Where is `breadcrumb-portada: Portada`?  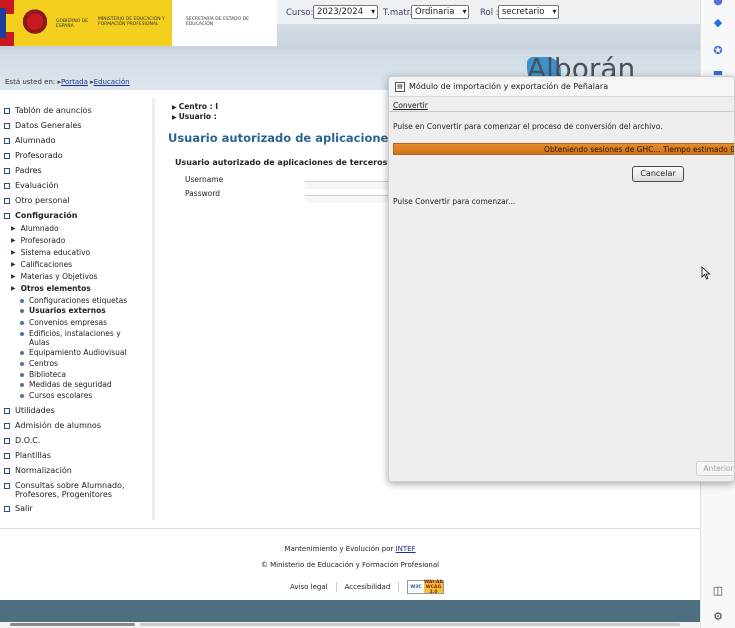 breadcrumb-portada: Portada is located at coordinates (74, 82).